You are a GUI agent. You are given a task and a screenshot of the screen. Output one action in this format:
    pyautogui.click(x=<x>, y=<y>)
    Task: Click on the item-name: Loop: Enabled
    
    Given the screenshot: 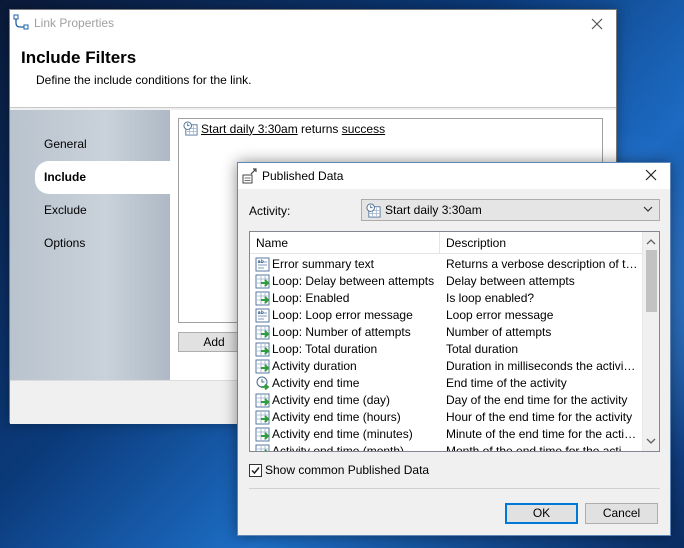 What is the action you would take?
    pyautogui.click(x=311, y=298)
    